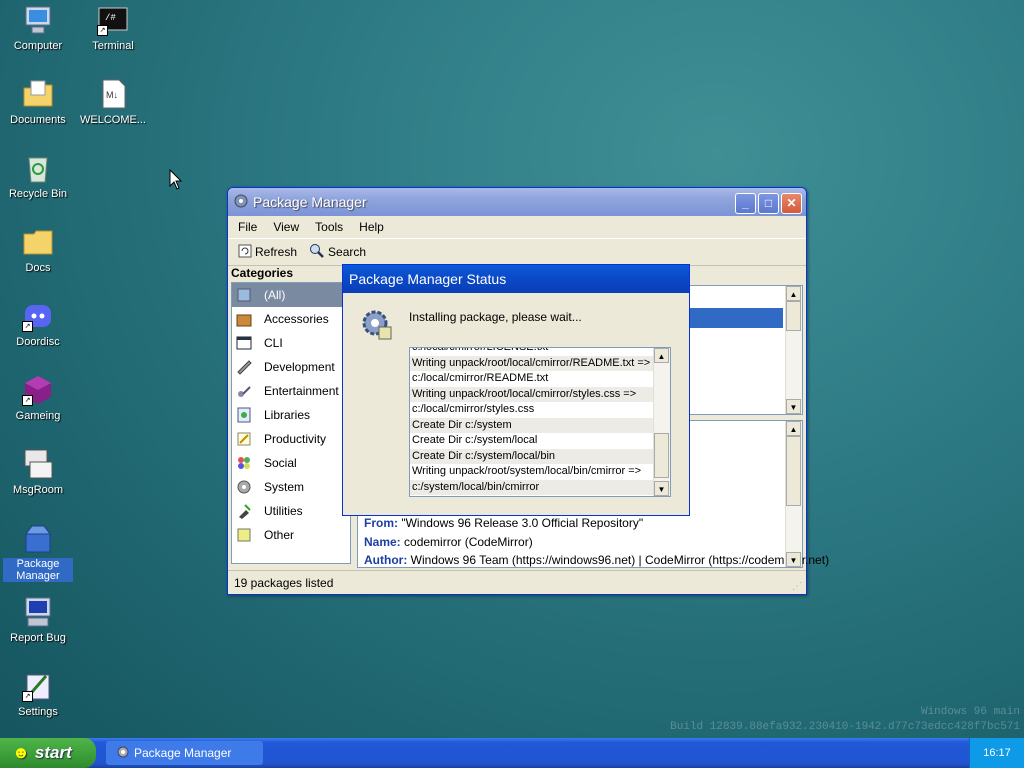 This screenshot has width=1024, height=768. What do you see at coordinates (38, 316) in the screenshot?
I see `discord-icon: ↗` at bounding box center [38, 316].